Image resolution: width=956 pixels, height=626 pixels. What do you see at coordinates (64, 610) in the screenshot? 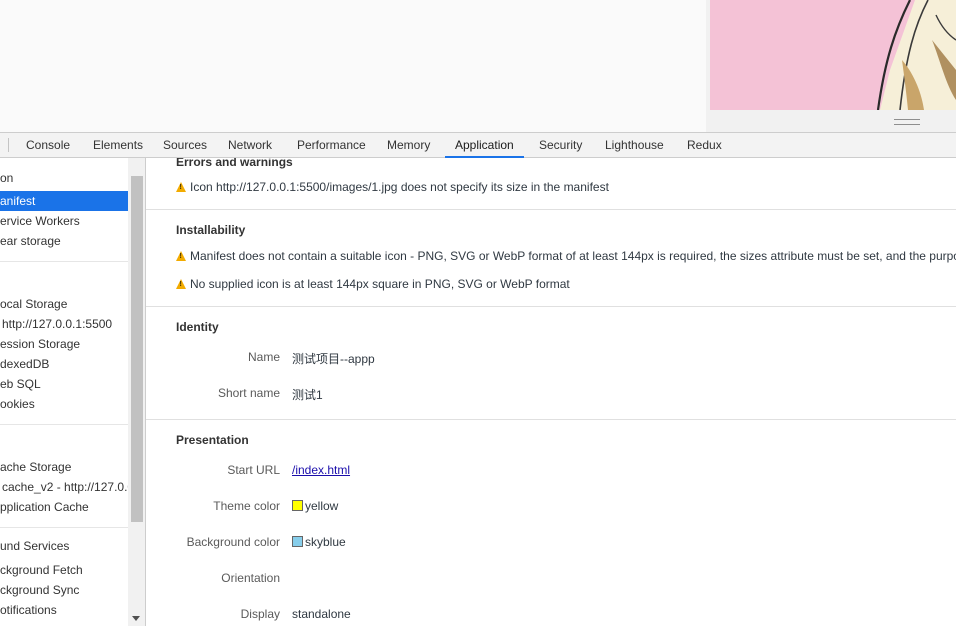
I see `sidebar-item-notifications: otifications` at bounding box center [64, 610].